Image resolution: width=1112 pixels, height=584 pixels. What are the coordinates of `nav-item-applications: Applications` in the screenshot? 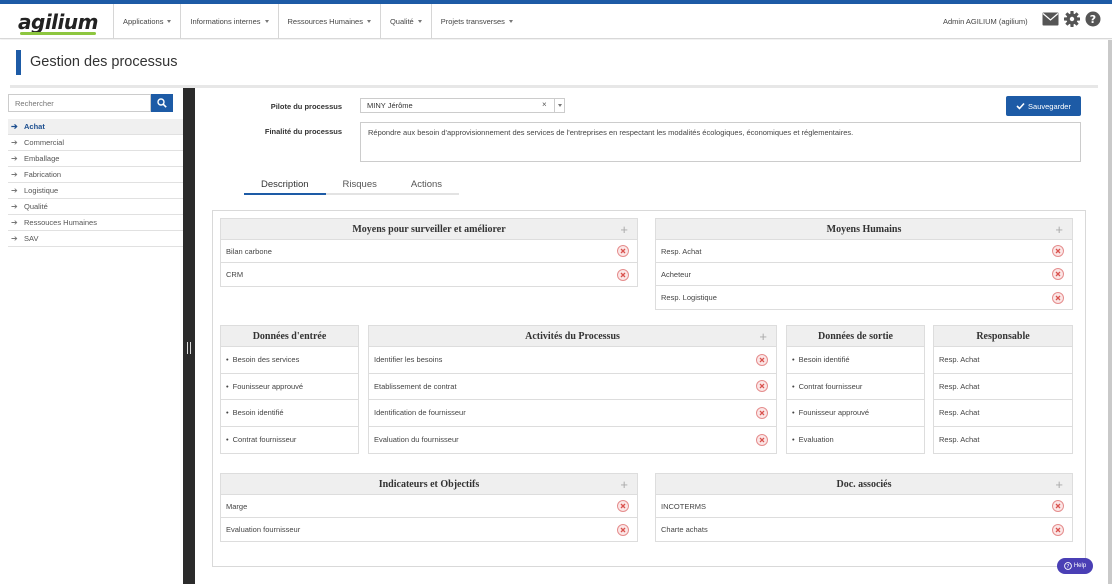 It's located at (146, 21).